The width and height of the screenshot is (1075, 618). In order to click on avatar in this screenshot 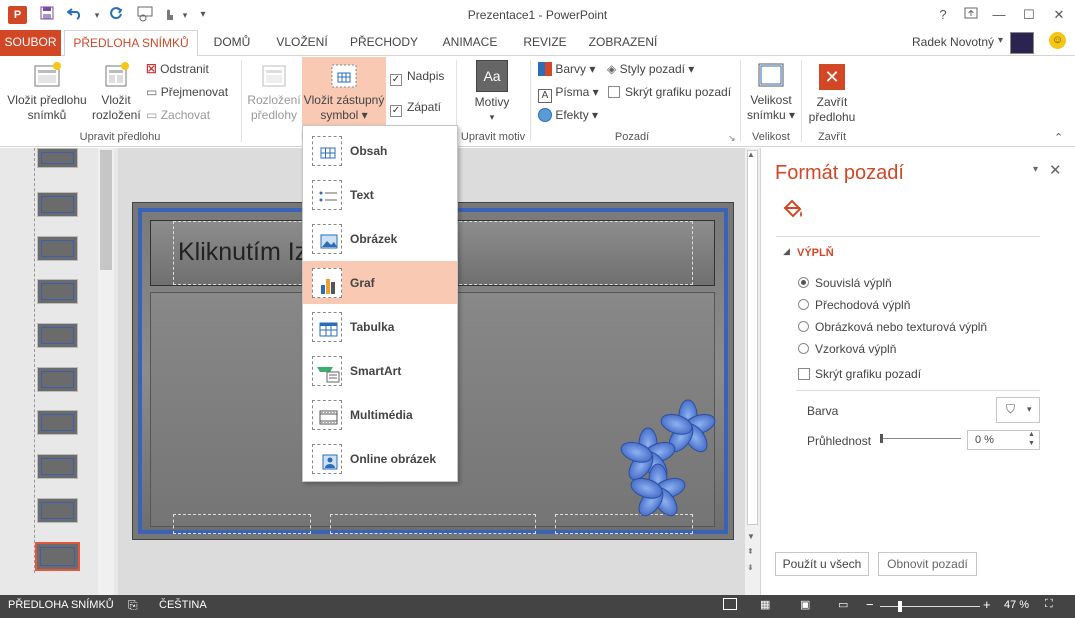, I will do `click(1022, 43)`.